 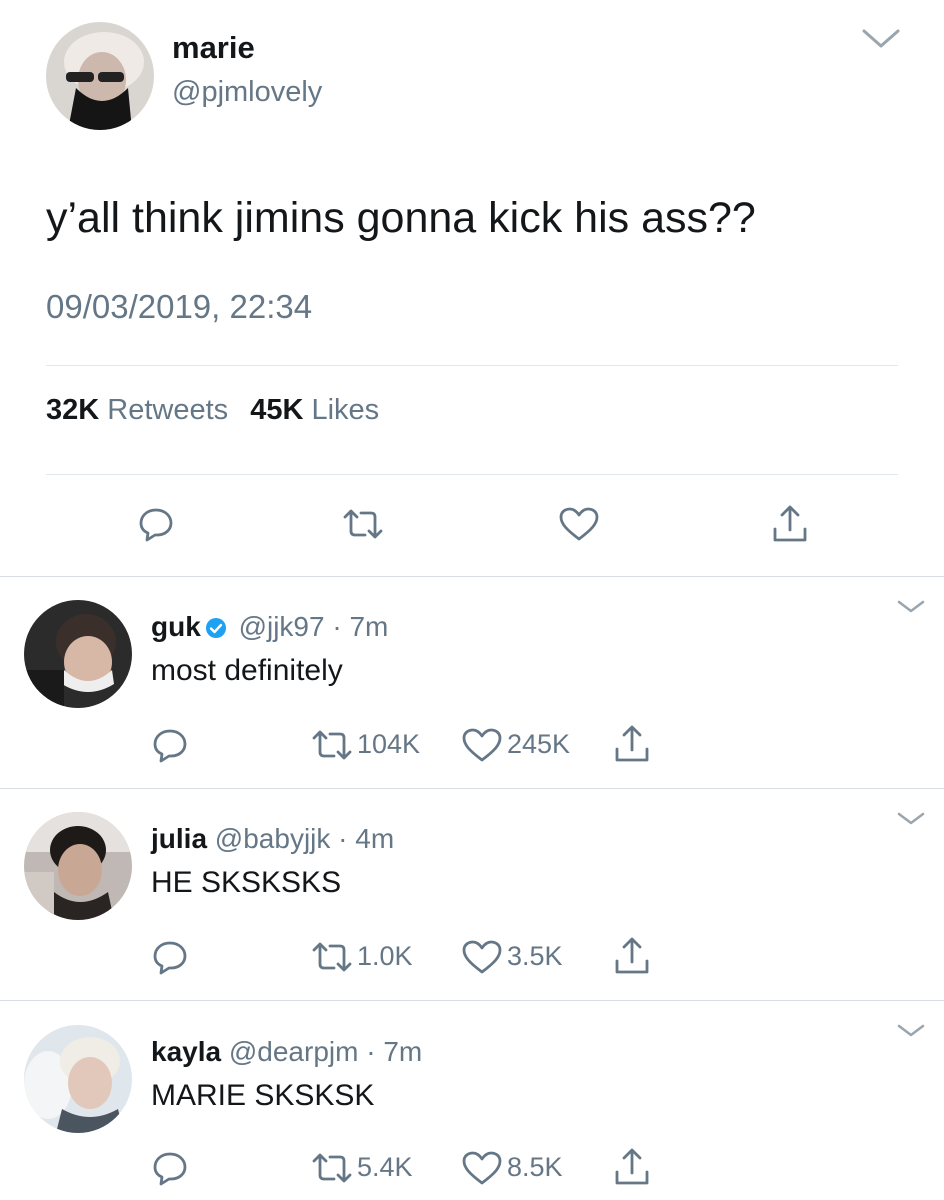 I want to click on retweet-count: 5.4K, so click(x=385, y=1167).